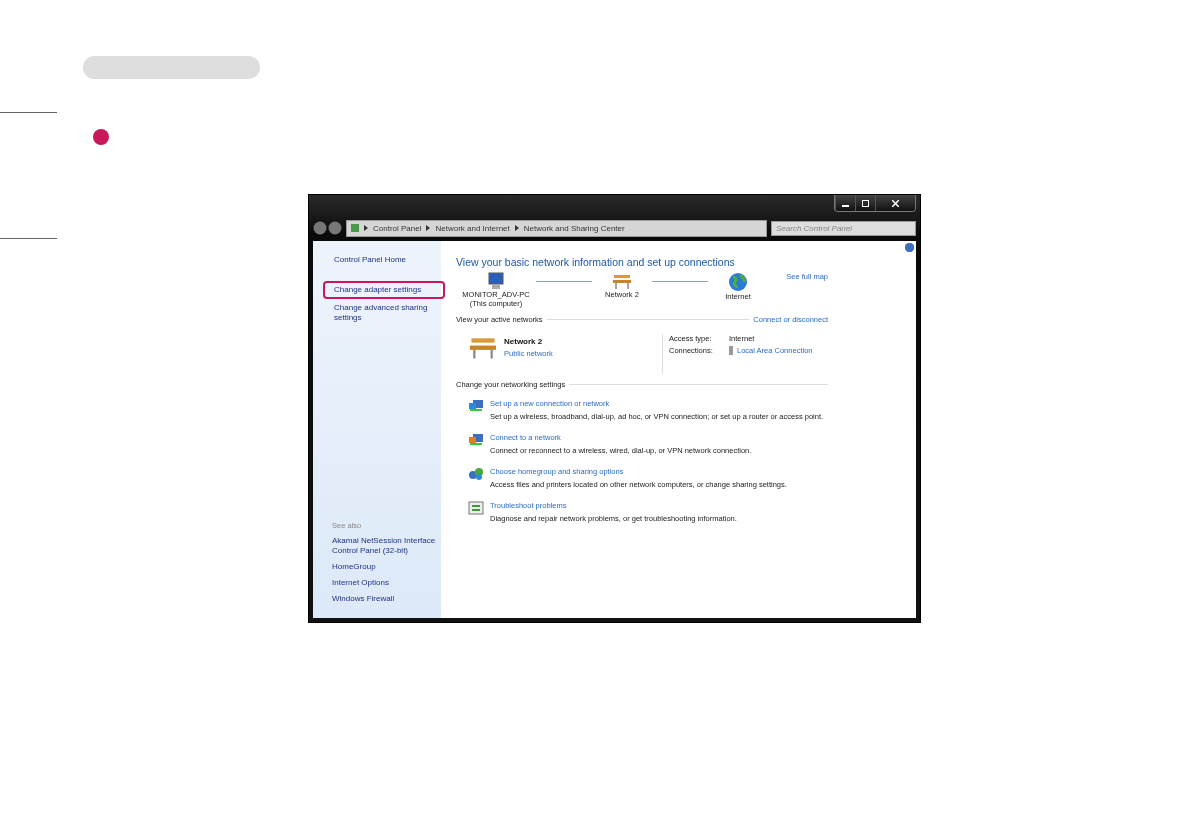  What do you see at coordinates (596, 262) in the screenshot?
I see `page-title: View your basic network information and set up connections` at bounding box center [596, 262].